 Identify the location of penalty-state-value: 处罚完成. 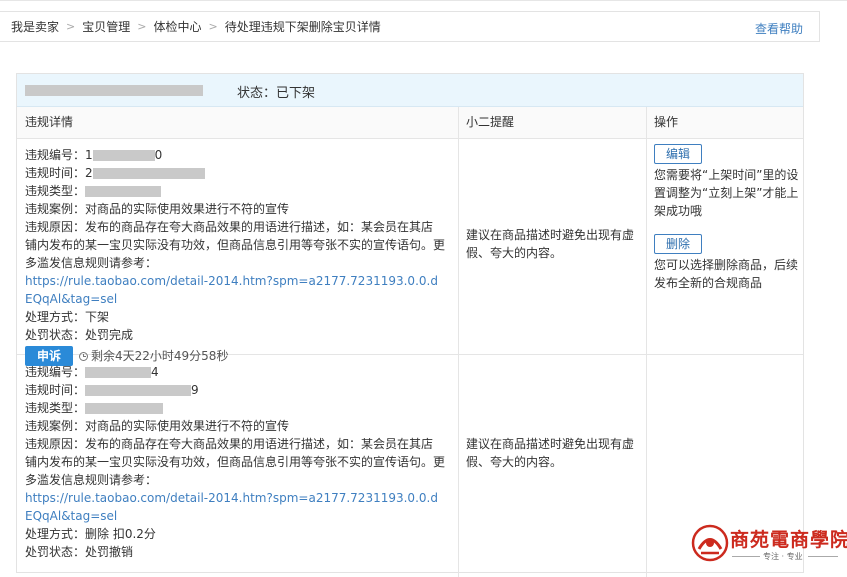
(109, 335).